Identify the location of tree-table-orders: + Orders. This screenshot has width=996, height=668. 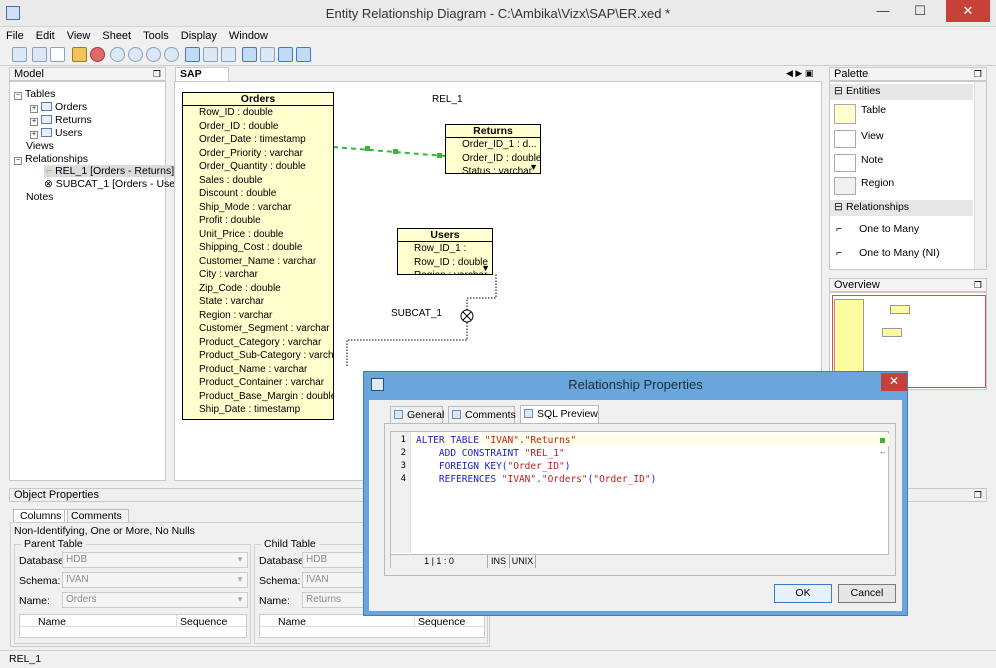
(58, 107).